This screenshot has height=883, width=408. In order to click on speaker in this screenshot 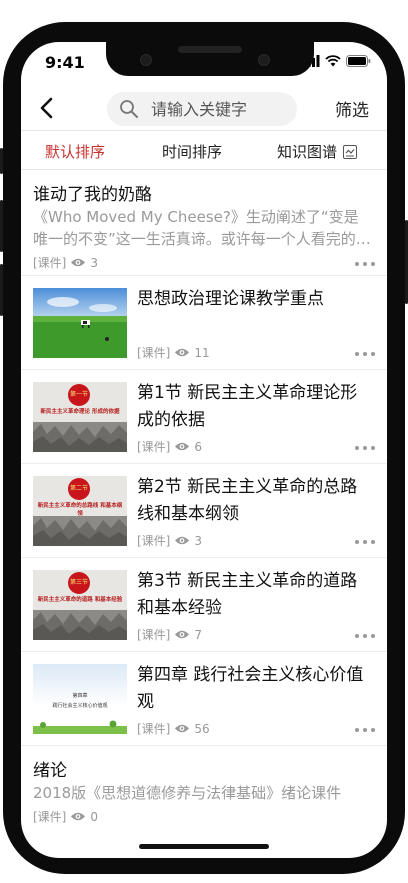, I will do `click(210, 49)`.